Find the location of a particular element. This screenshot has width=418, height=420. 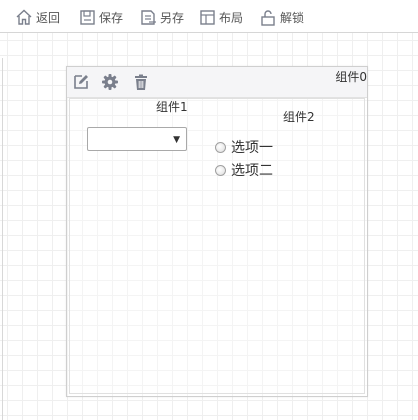

layout-button: 布局 is located at coordinates (221, 17).